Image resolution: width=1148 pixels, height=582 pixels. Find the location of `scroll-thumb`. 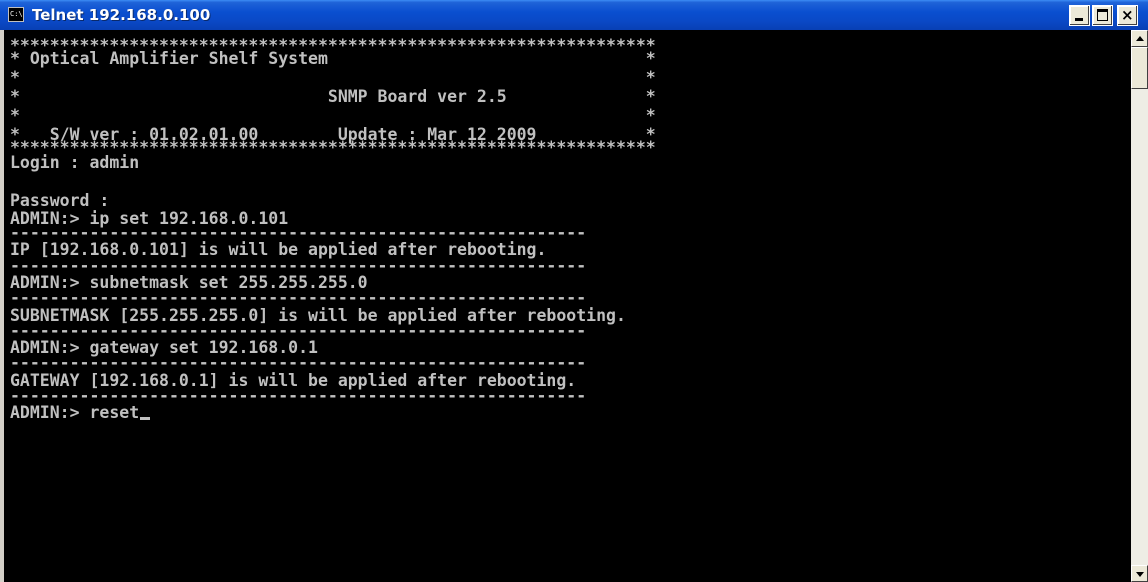

scroll-thumb is located at coordinates (1139, 68).